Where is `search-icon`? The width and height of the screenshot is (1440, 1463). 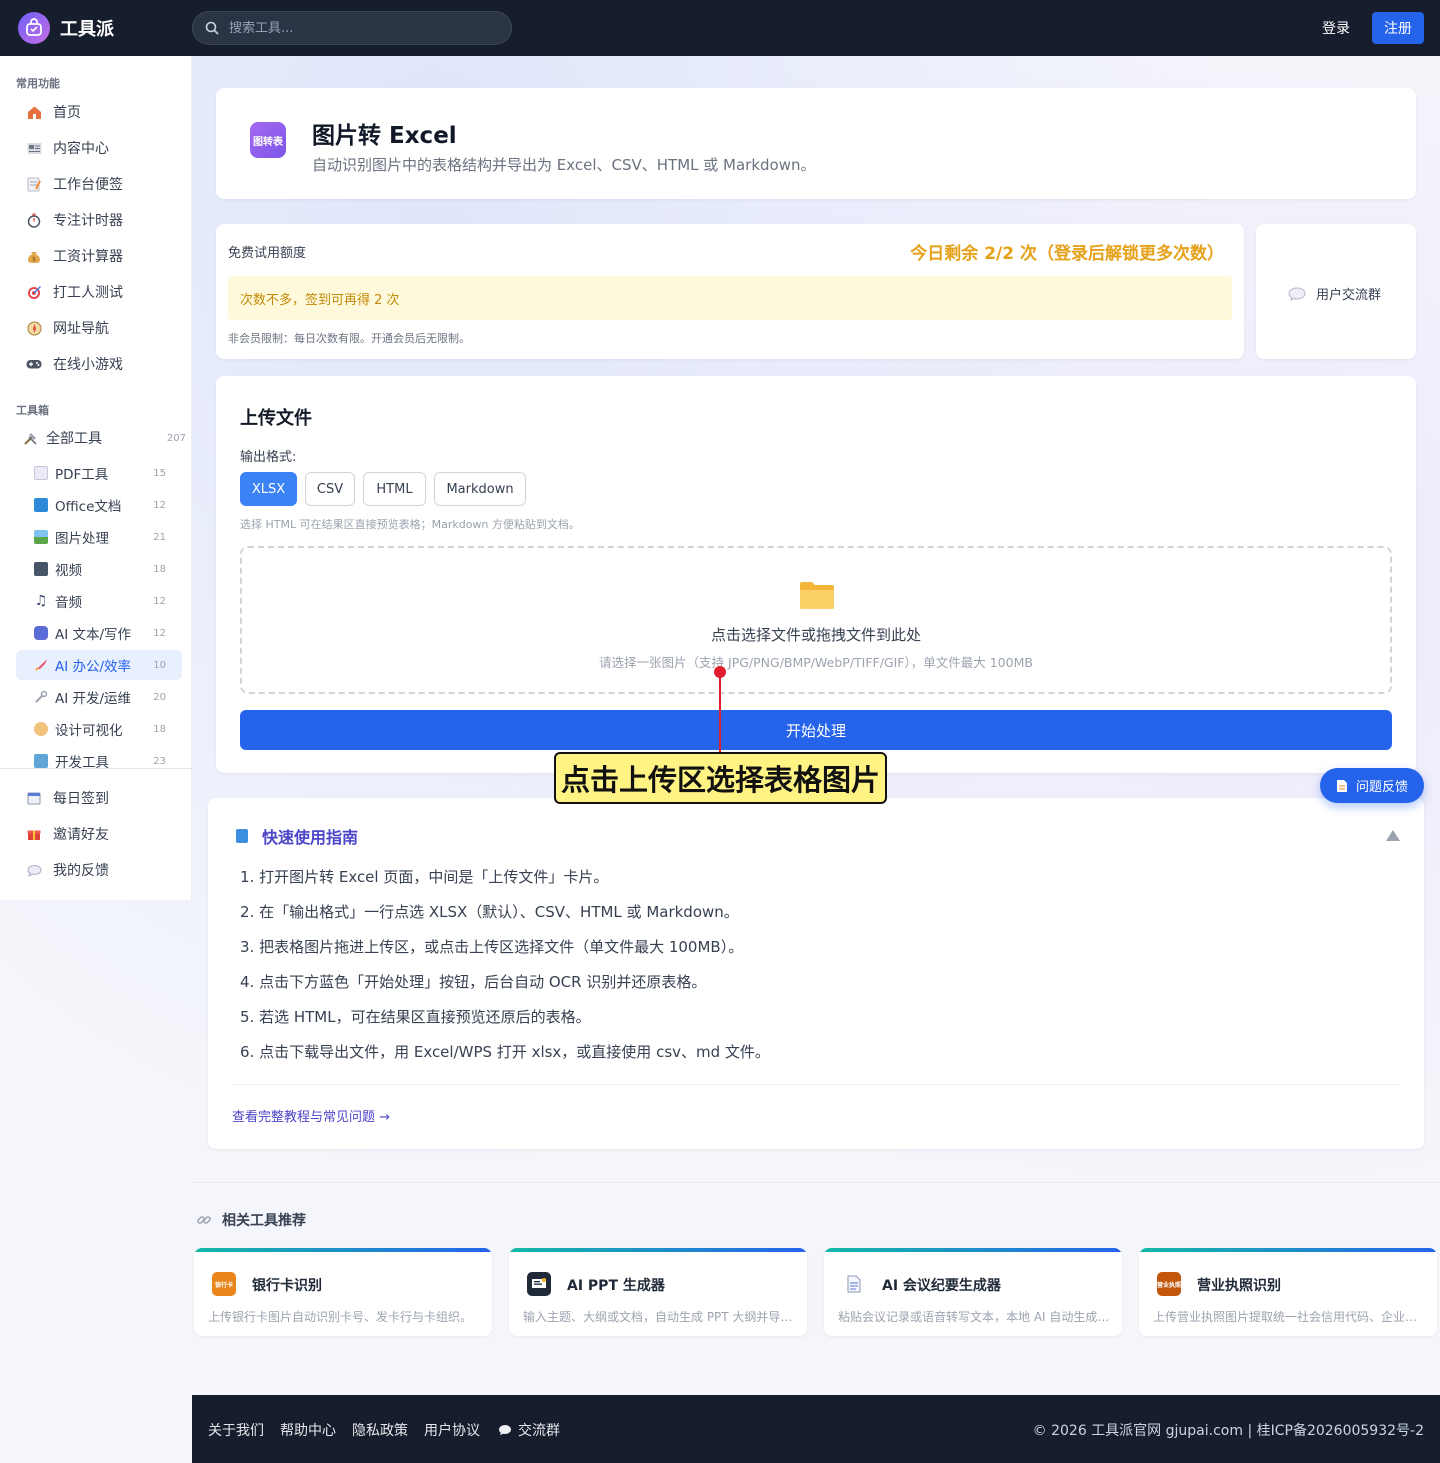 search-icon is located at coordinates (212, 28).